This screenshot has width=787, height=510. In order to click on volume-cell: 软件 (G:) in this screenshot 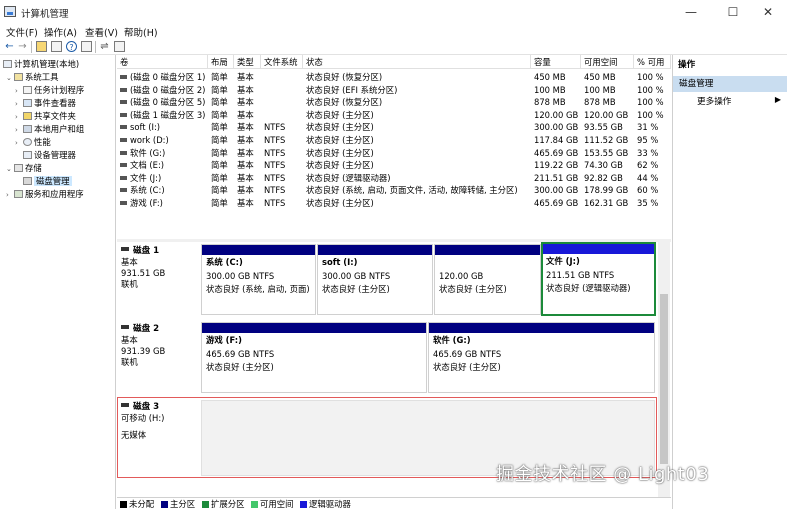, I will do `click(148, 152)`.